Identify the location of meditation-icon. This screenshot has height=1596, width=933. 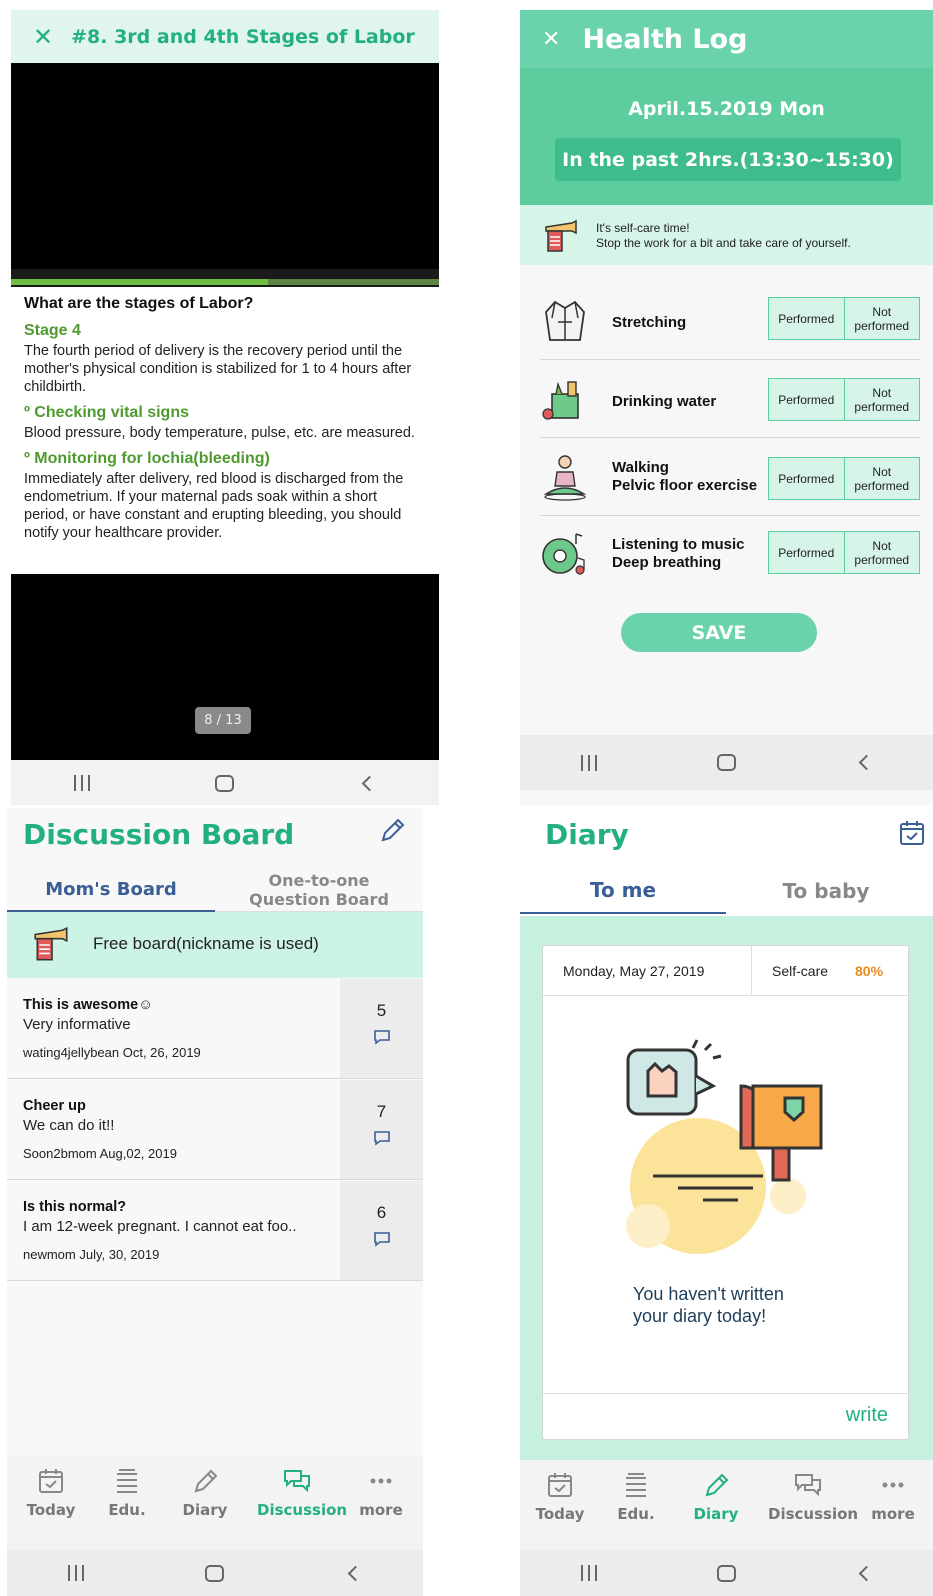
(565, 478).